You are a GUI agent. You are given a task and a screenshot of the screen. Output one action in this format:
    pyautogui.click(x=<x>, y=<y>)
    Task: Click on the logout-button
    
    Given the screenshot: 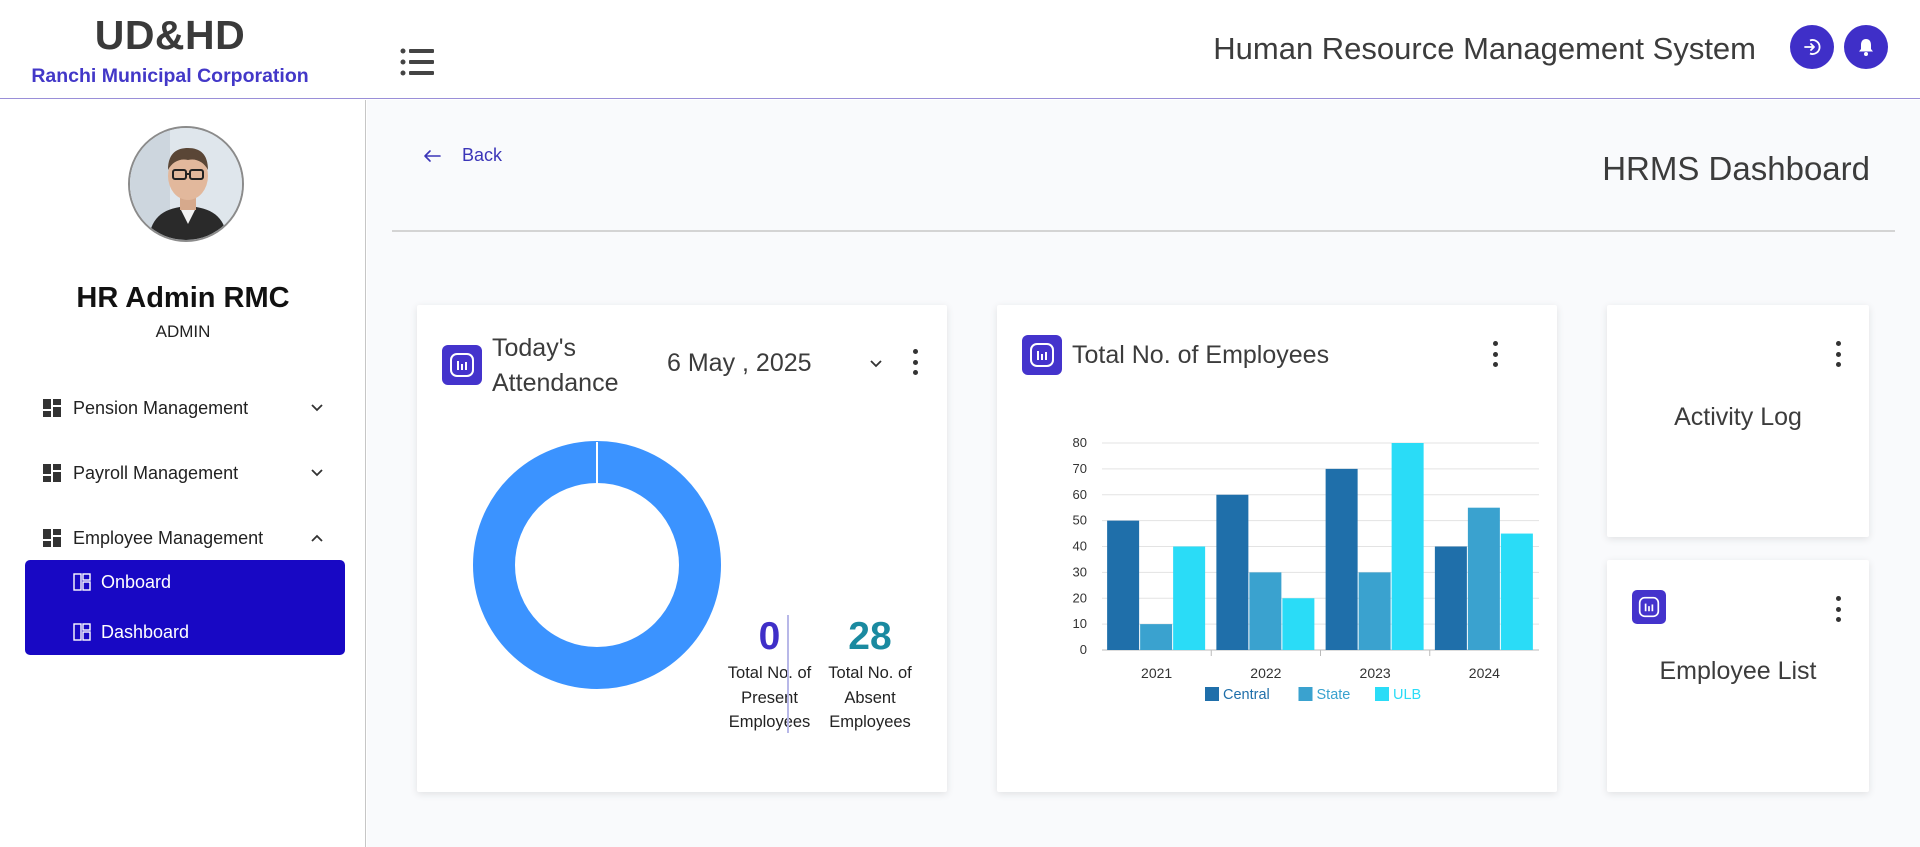 What is the action you would take?
    pyautogui.click(x=1812, y=47)
    